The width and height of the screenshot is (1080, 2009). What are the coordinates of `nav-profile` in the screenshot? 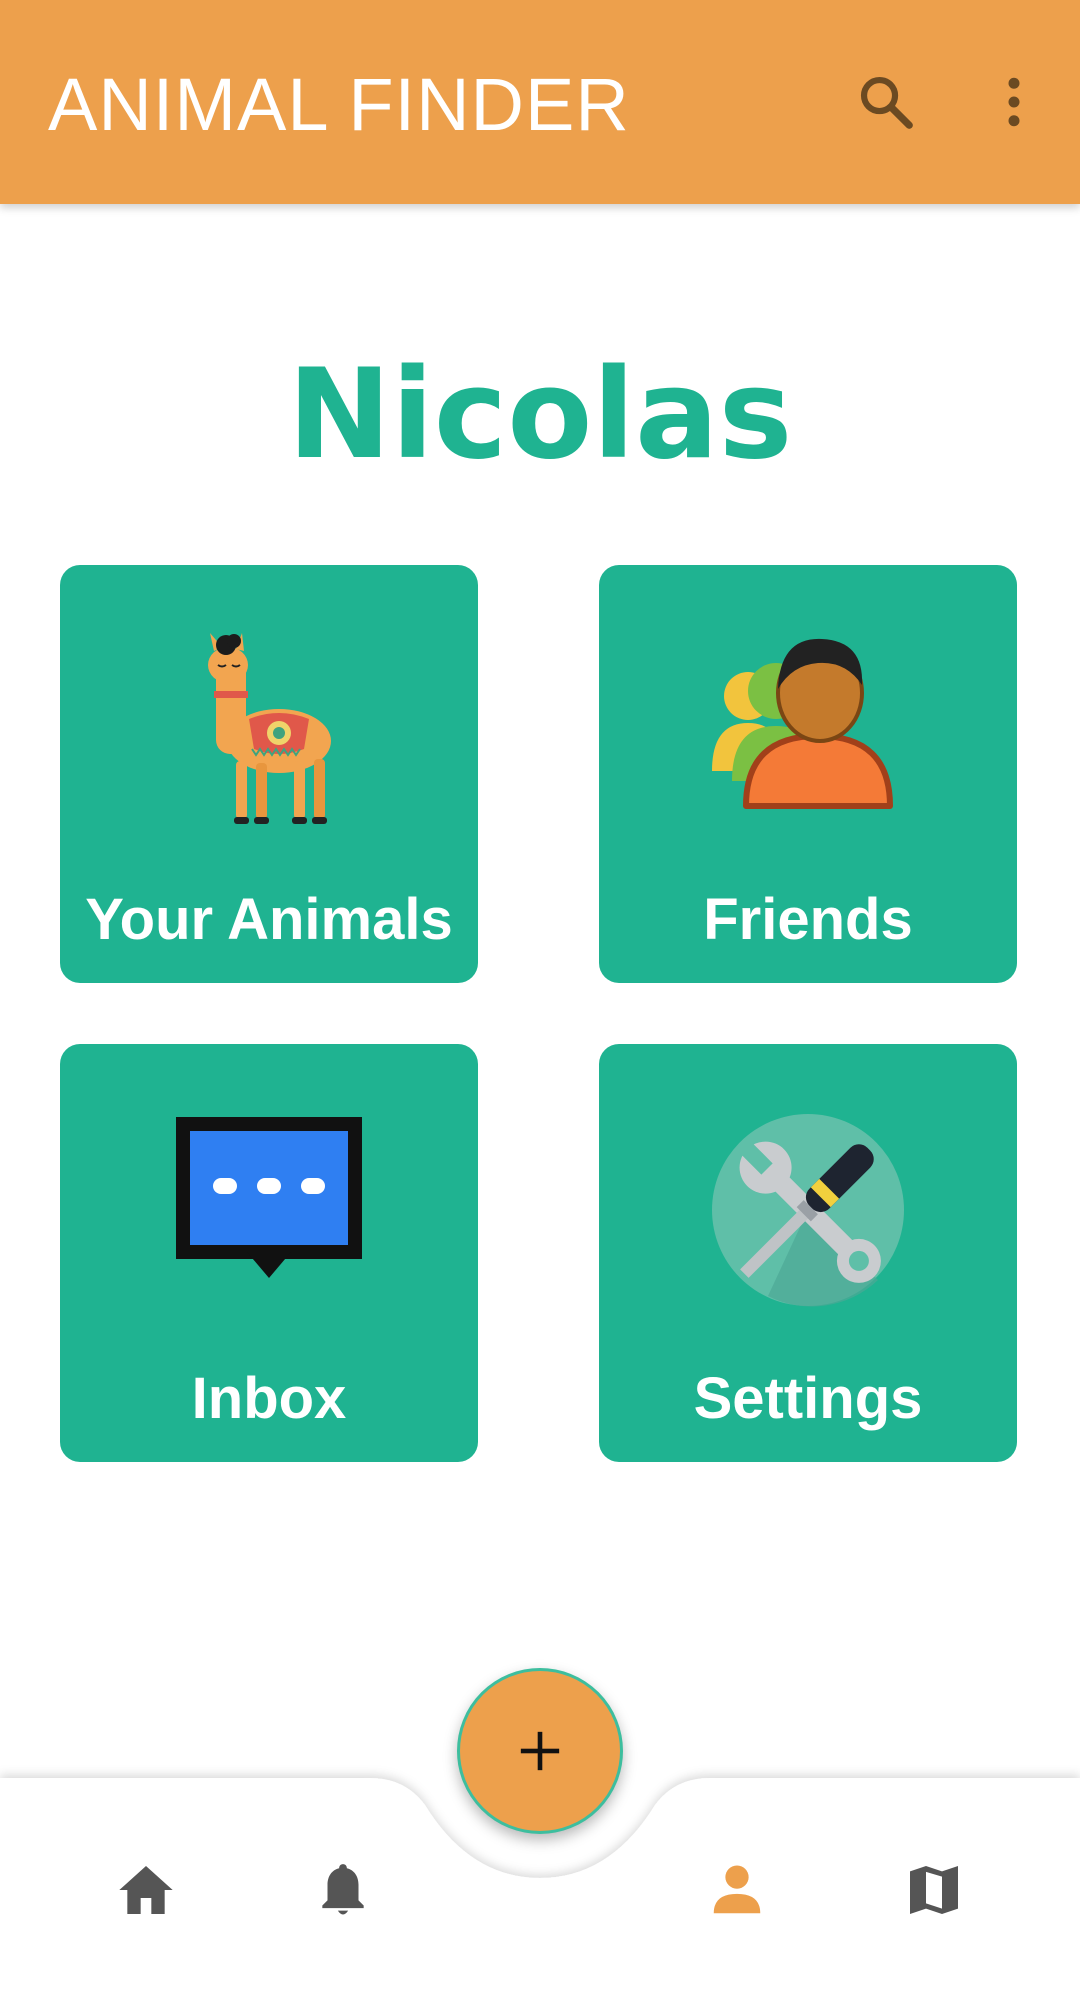 It's located at (737, 1890).